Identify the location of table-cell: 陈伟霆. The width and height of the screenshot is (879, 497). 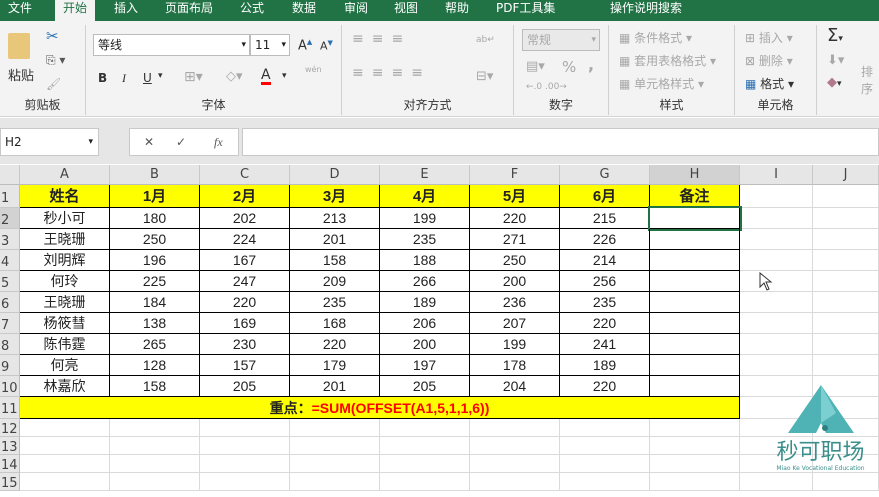
(65, 344).